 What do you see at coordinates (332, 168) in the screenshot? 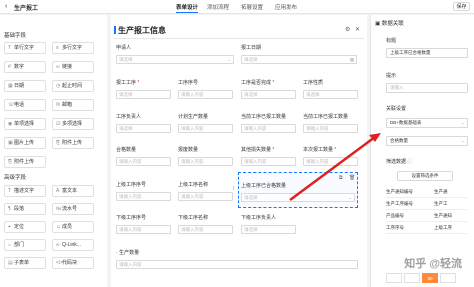
I see `arrow-shaft` at bounding box center [332, 168].